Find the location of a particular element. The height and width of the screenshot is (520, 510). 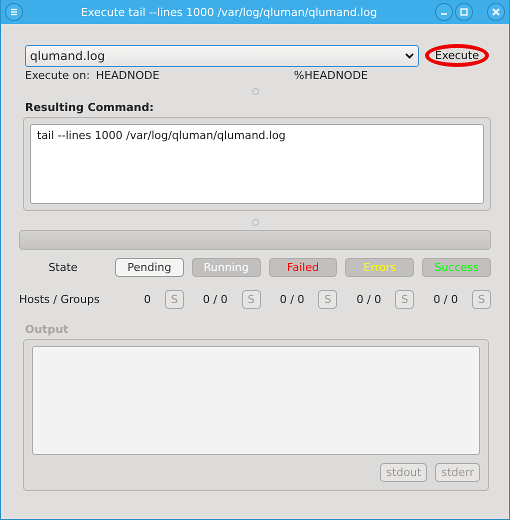

menu-icon is located at coordinates (14, 12).